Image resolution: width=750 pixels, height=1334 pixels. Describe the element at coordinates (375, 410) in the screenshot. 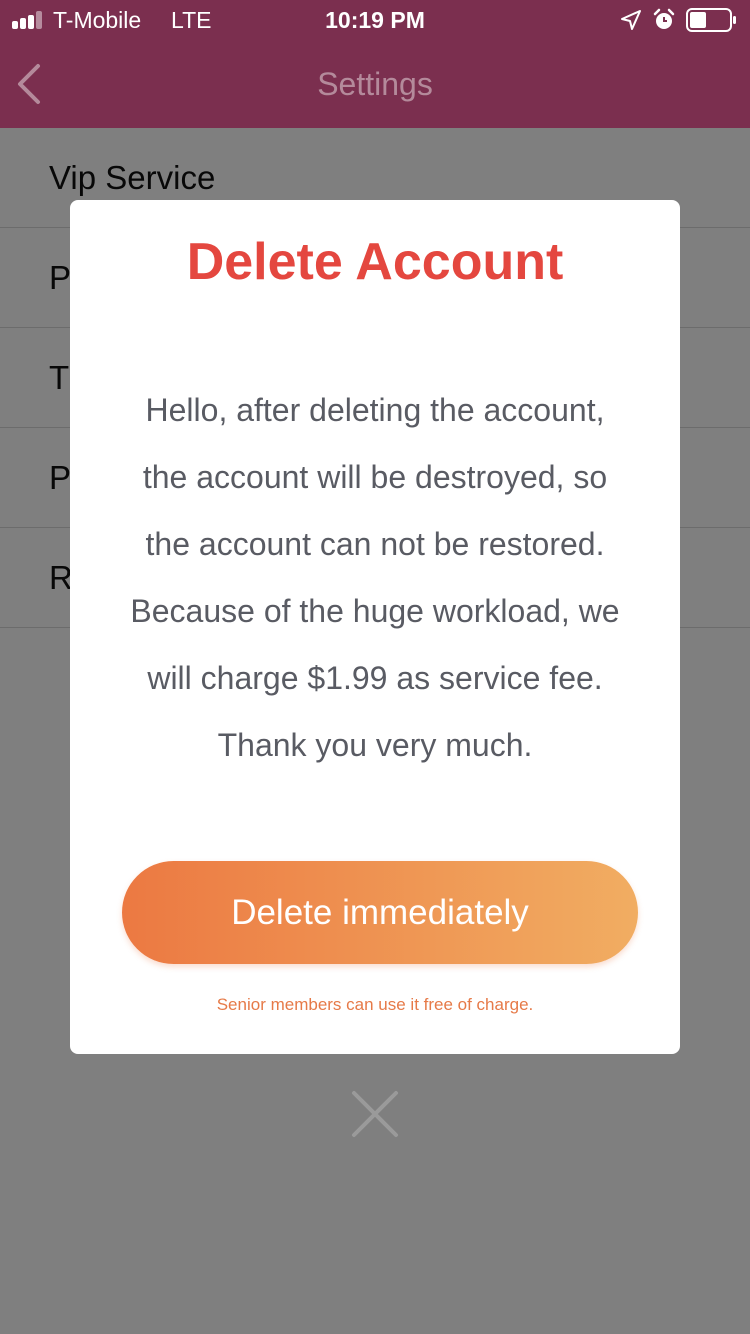

I see `message-line: Hello, after deleting the account,` at that location.